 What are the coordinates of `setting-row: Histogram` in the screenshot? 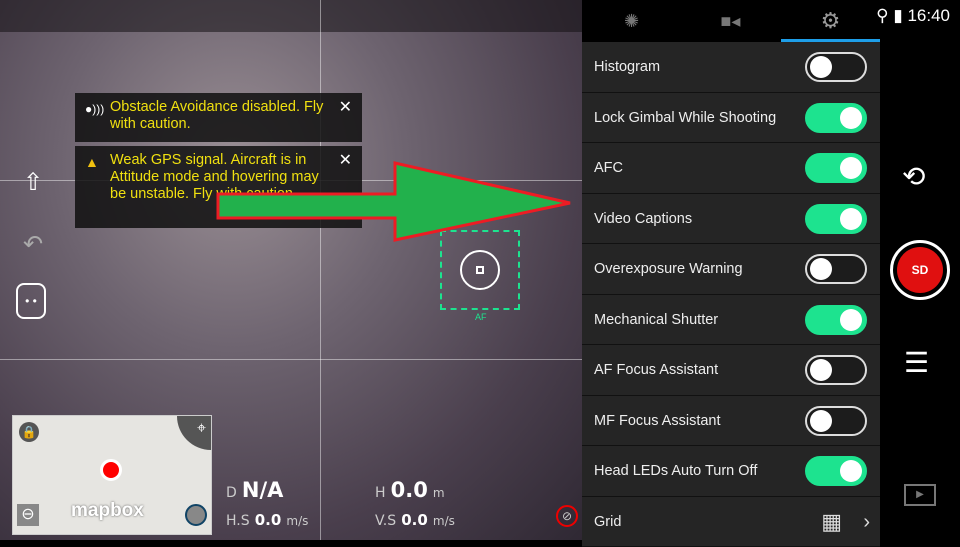 It's located at (731, 67).